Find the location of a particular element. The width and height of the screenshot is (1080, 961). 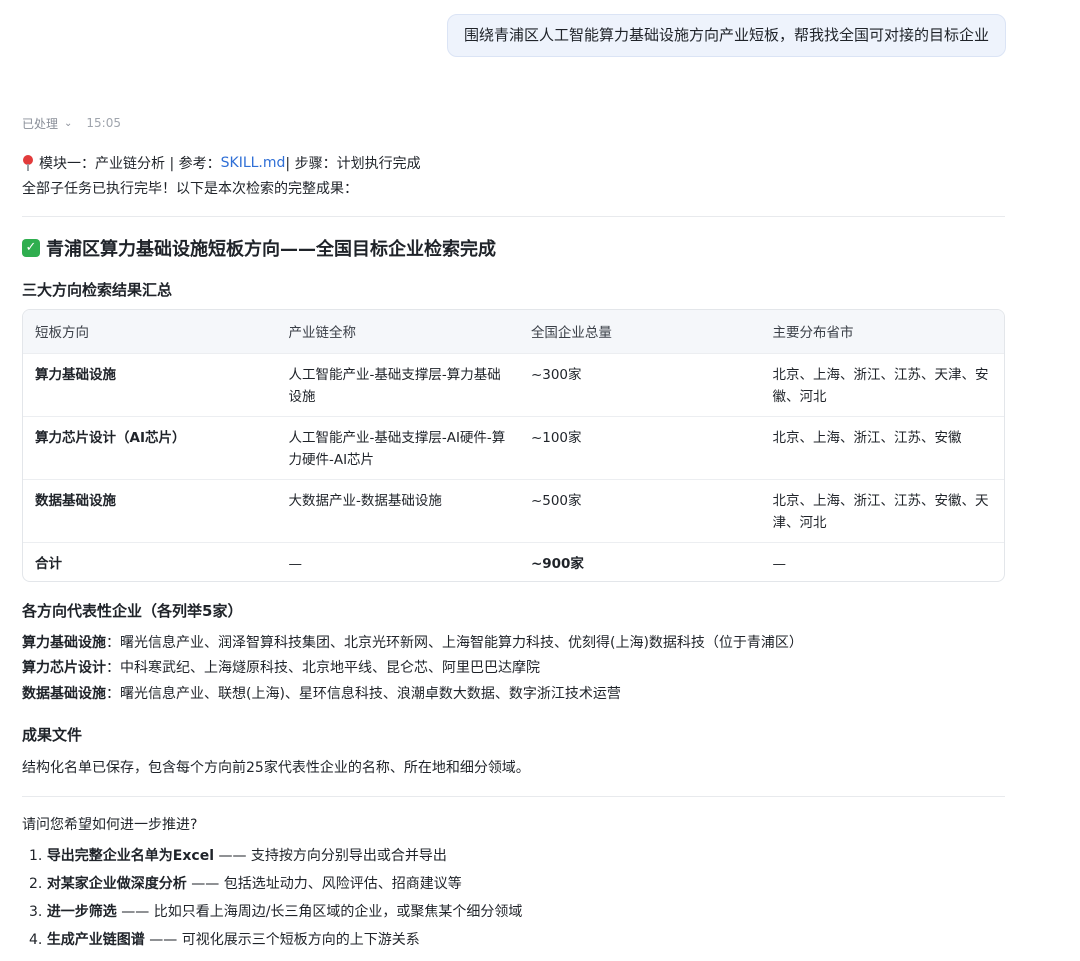

option-desc: —— 包括选址动力、风险评估、招商建议等 is located at coordinates (324, 884).